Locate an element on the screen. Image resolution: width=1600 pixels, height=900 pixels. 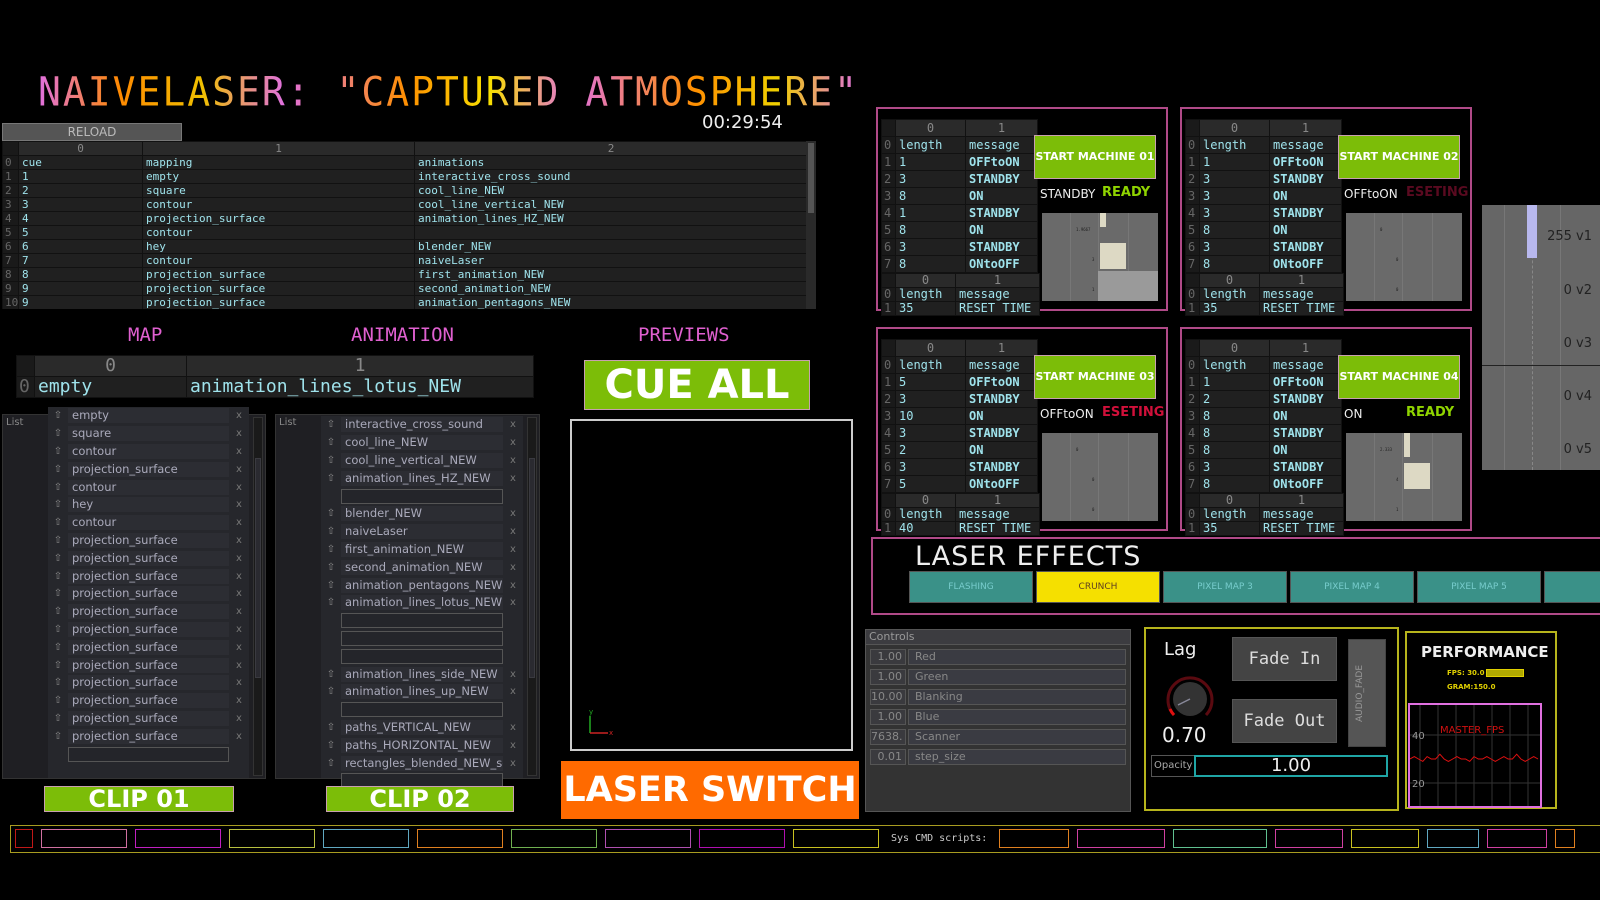
table-row: 3 8 ON is located at coordinates (959, 196).